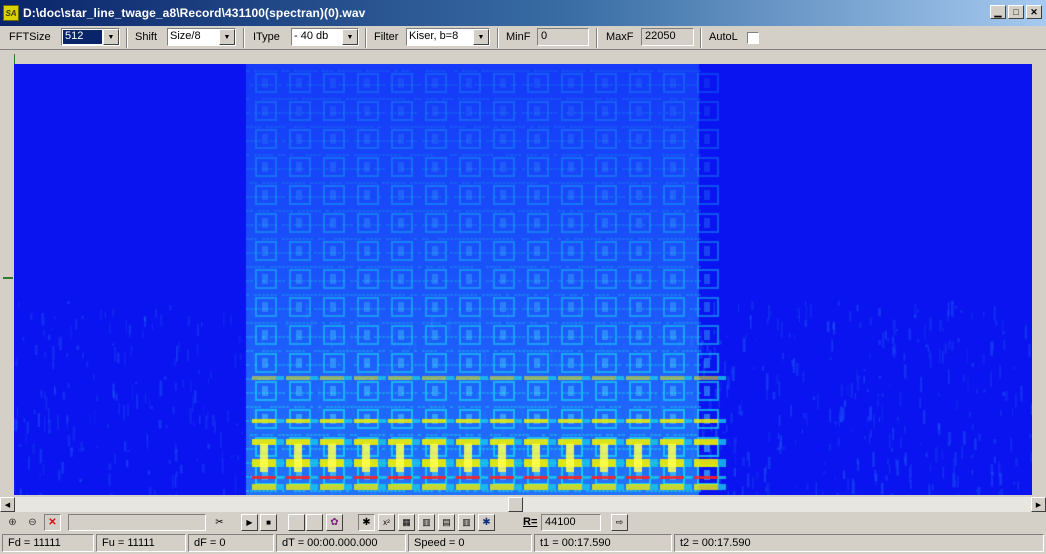  I want to click on close-icon: ✕, so click(1034, 11).